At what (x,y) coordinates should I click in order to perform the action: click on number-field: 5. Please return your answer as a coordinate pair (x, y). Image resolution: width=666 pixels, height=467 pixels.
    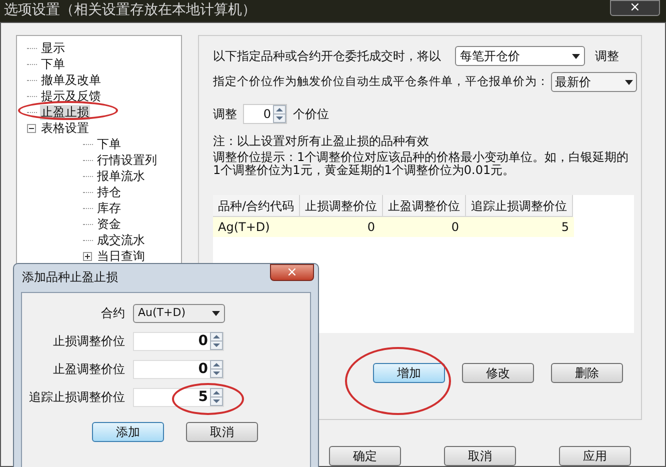
    Looking at the image, I should click on (178, 397).